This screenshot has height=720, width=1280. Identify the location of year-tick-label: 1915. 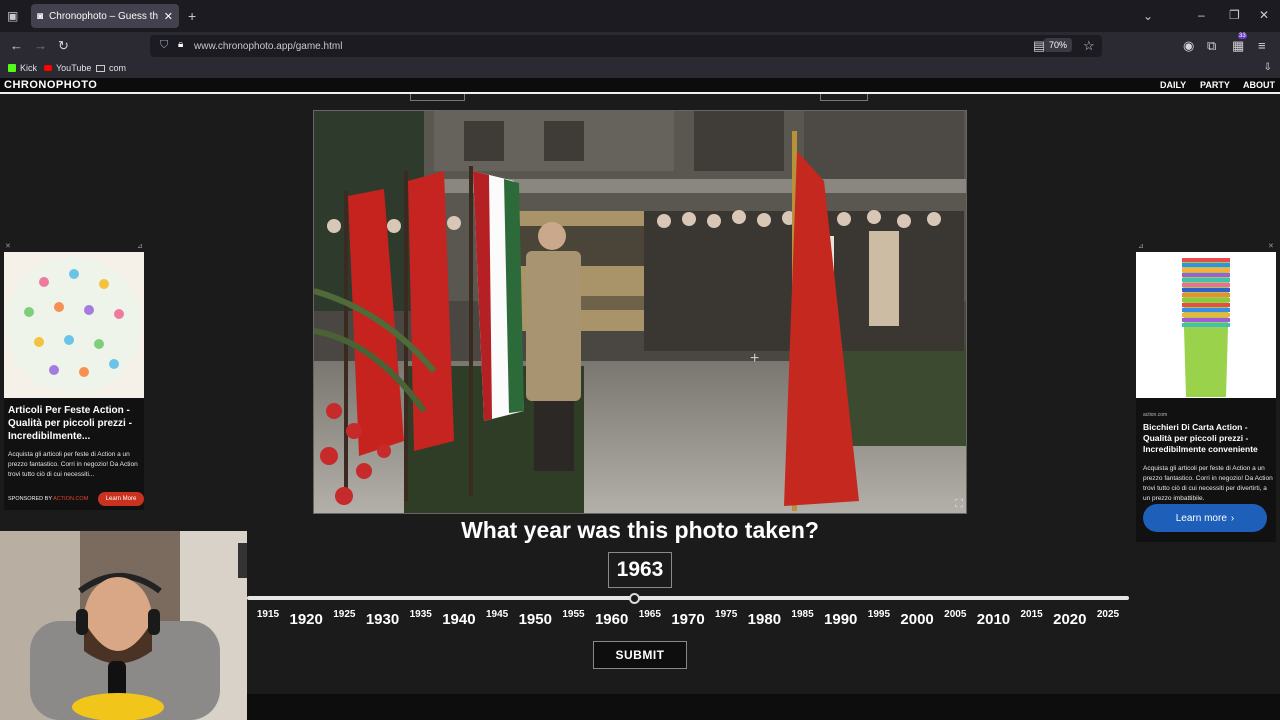
(268, 614).